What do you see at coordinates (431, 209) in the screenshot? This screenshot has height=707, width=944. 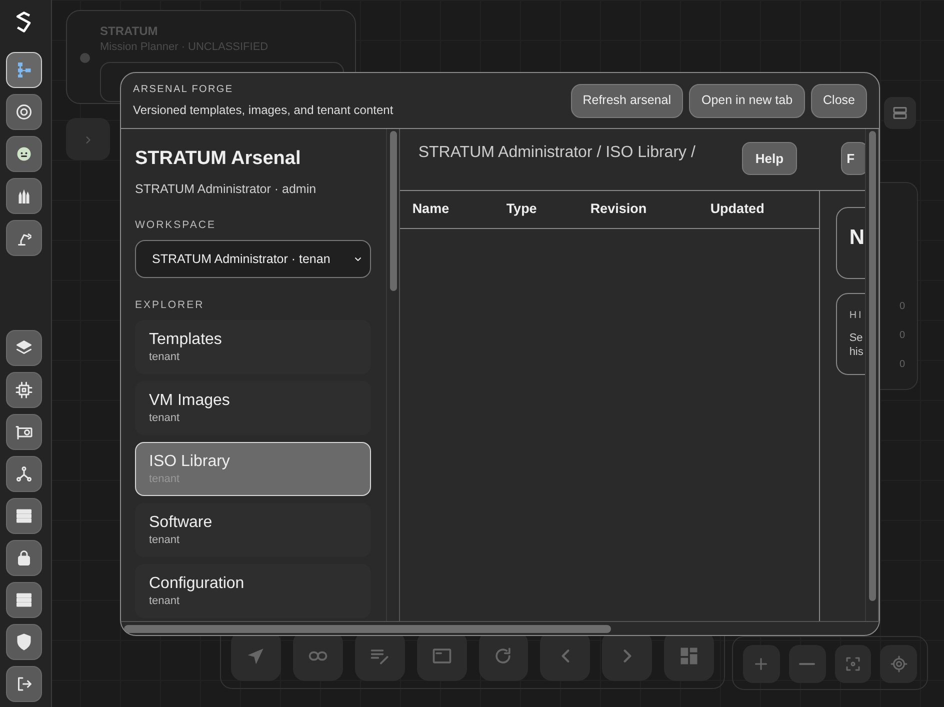 I see `column-header: Name` at bounding box center [431, 209].